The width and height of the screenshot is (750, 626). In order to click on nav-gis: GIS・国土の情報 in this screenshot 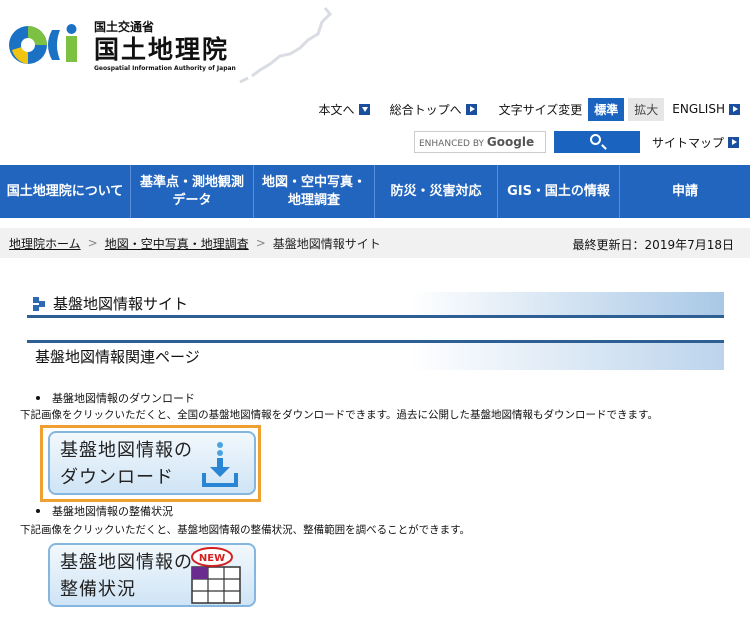, I will do `click(559, 191)`.